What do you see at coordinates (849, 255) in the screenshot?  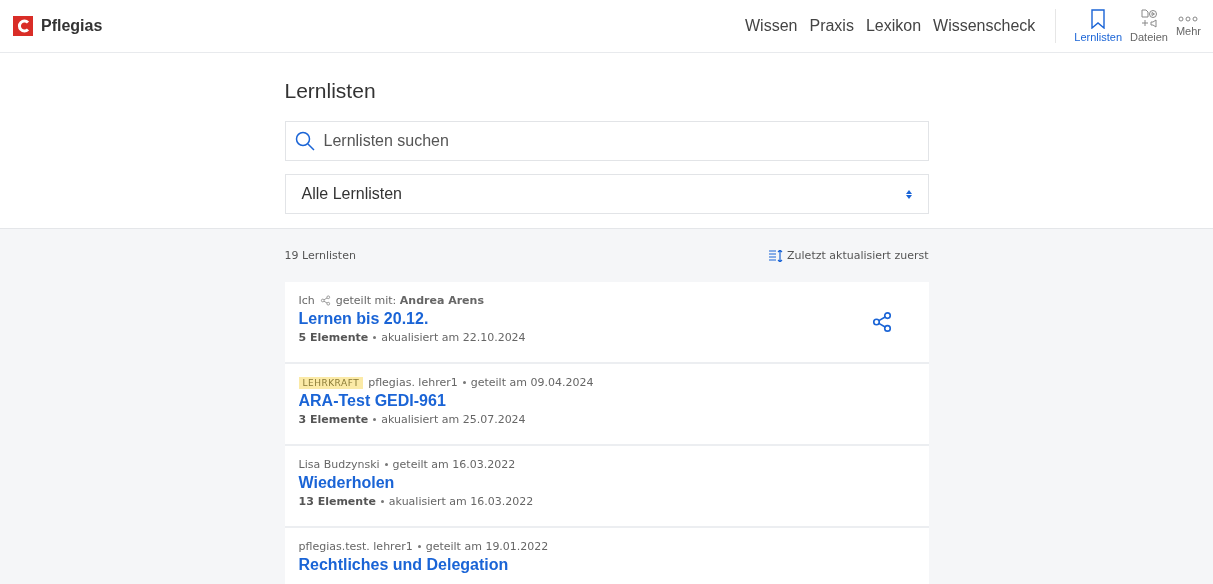 I see `sort-button: Zuletzt aktualisiert zuerst` at bounding box center [849, 255].